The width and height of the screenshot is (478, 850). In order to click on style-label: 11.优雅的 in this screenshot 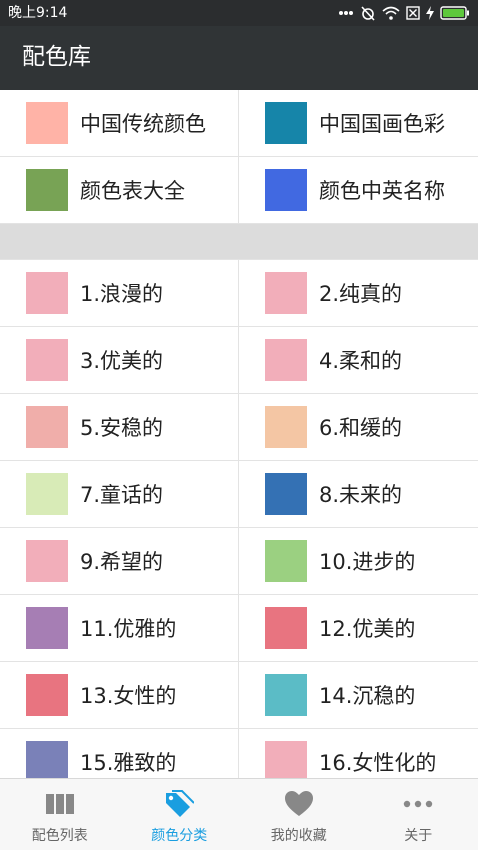, I will do `click(128, 629)`.